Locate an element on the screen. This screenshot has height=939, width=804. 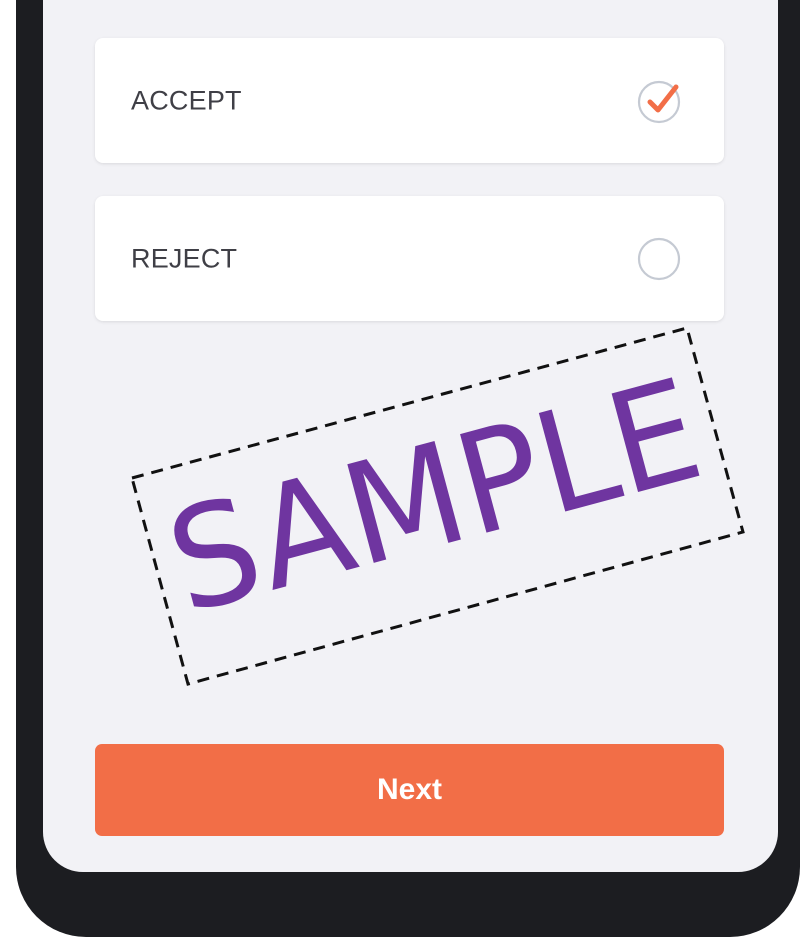
next-button: Next is located at coordinates (409, 790).